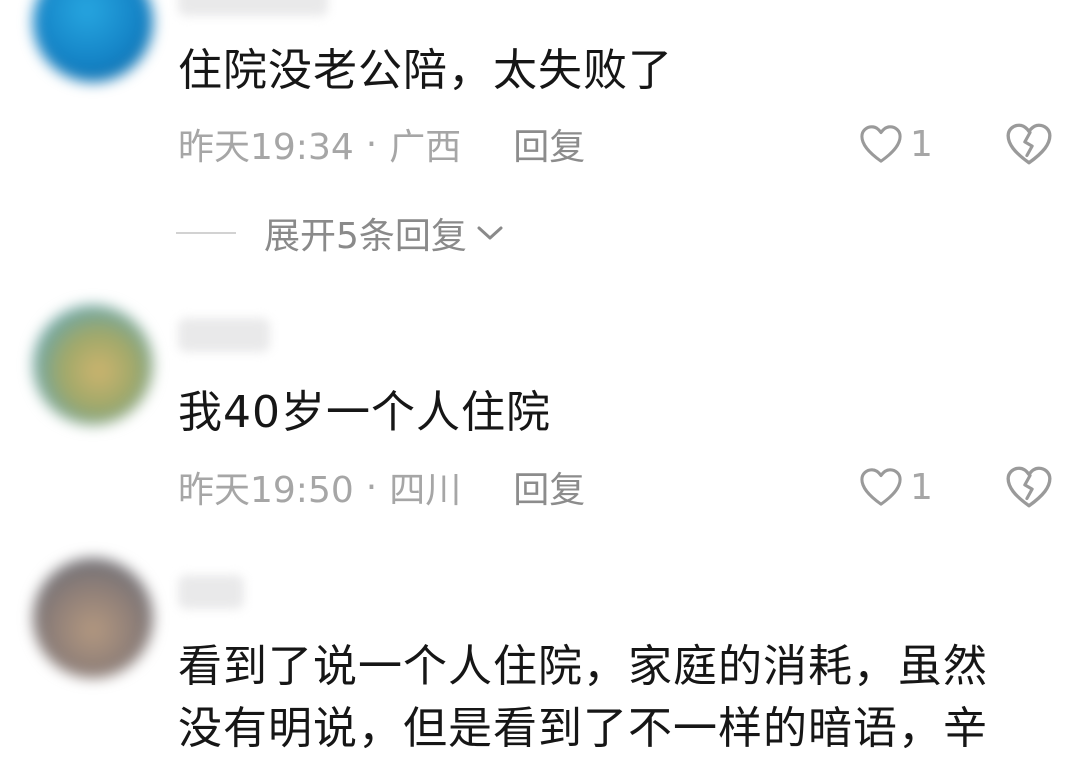 Image resolution: width=1080 pixels, height=760 pixels. Describe the element at coordinates (211, 592) in the screenshot. I see `username-blurred` at that location.